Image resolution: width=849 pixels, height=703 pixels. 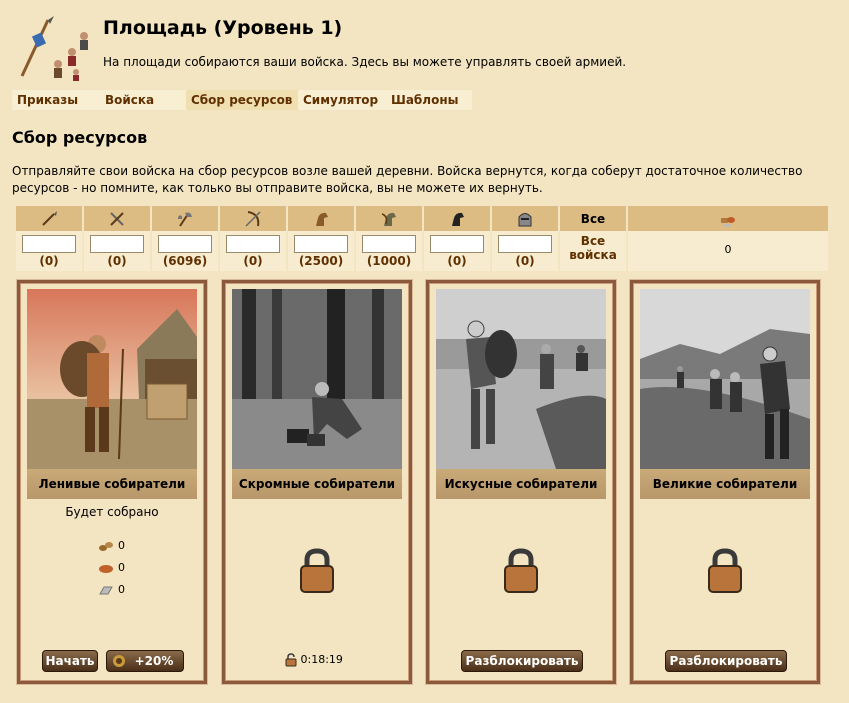 What do you see at coordinates (112, 379) in the screenshot?
I see `lazy-gatherers-image` at bounding box center [112, 379].